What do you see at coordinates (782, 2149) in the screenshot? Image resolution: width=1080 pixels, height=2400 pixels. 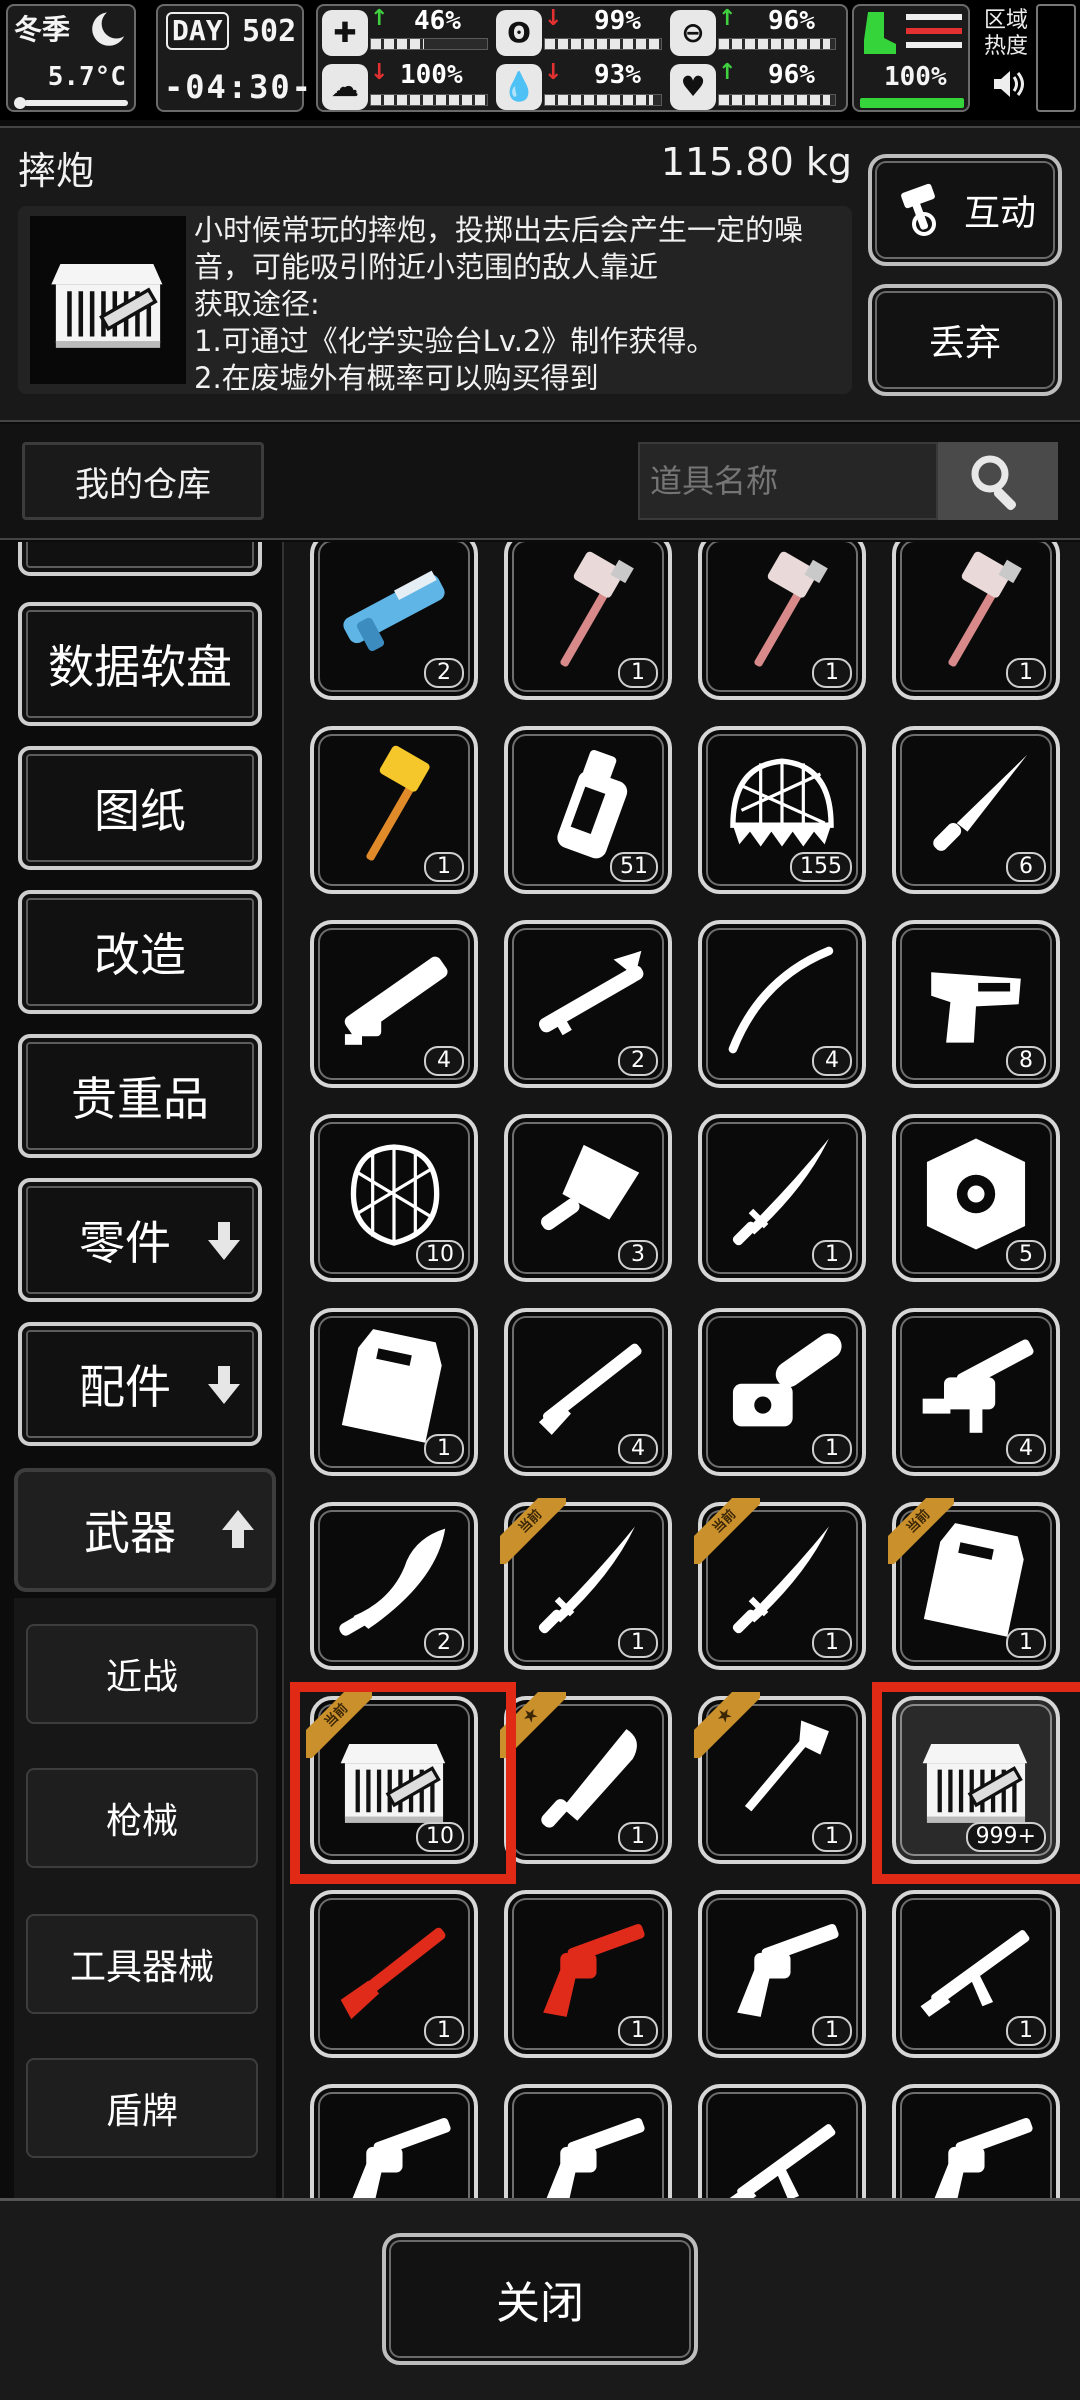 I see `assault-rifle-icon` at bounding box center [782, 2149].